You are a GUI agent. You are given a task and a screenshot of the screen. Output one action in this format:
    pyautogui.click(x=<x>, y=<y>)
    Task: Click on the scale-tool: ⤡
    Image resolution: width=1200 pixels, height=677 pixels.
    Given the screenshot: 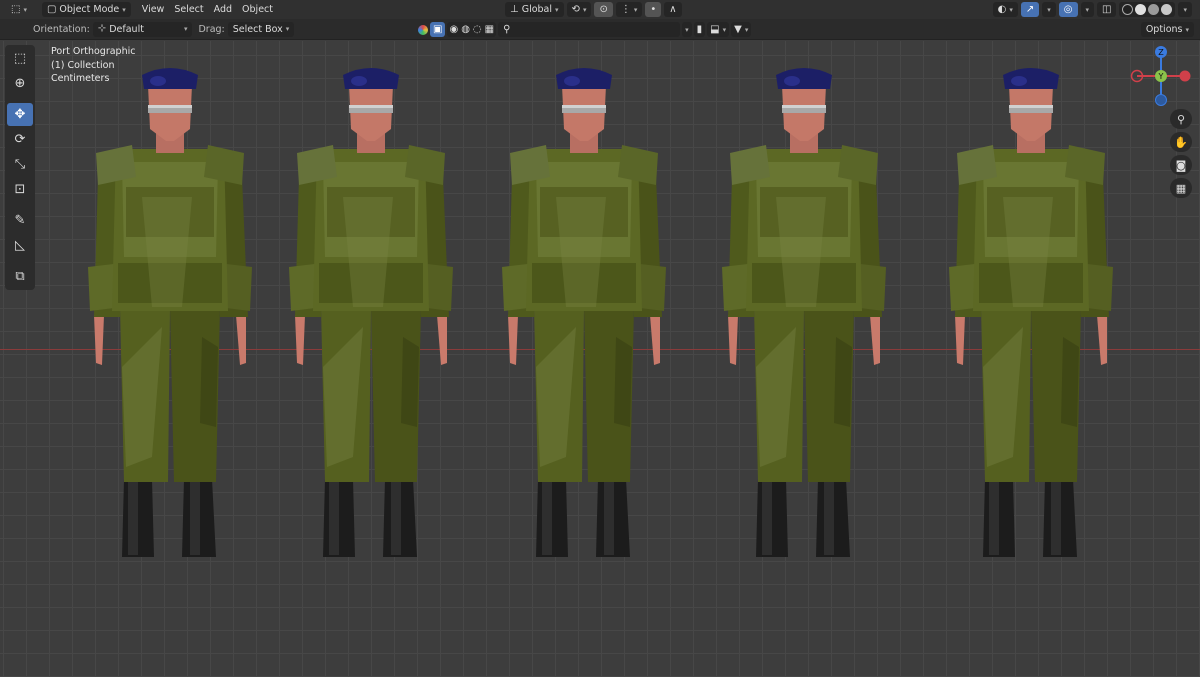 What is the action you would take?
    pyautogui.click(x=20, y=164)
    